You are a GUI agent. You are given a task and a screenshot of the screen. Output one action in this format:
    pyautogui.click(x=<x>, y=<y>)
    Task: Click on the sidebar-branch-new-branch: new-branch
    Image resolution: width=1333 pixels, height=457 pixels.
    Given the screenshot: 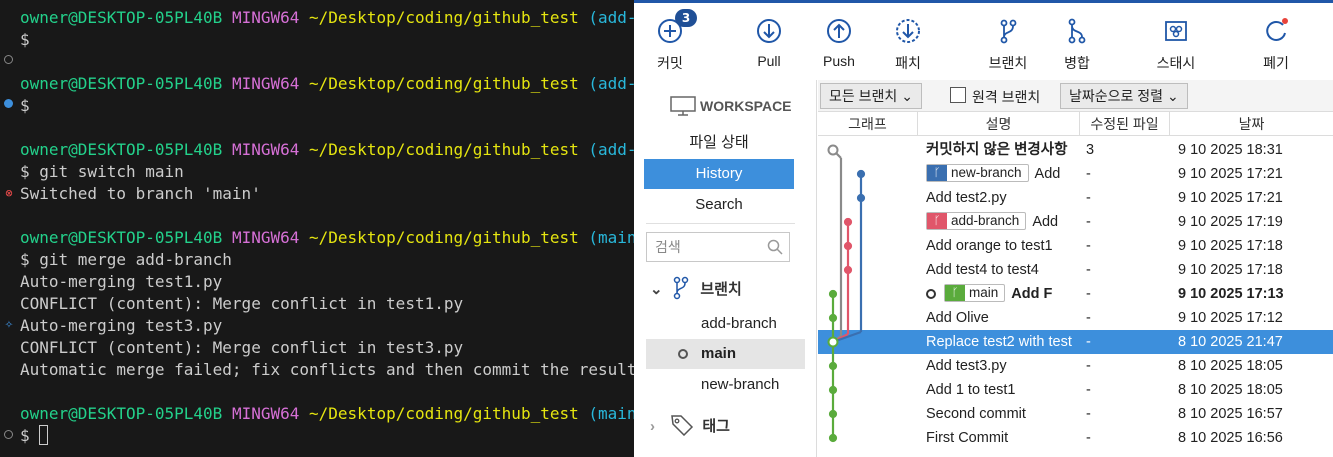 What is the action you would take?
    pyautogui.click(x=725, y=385)
    